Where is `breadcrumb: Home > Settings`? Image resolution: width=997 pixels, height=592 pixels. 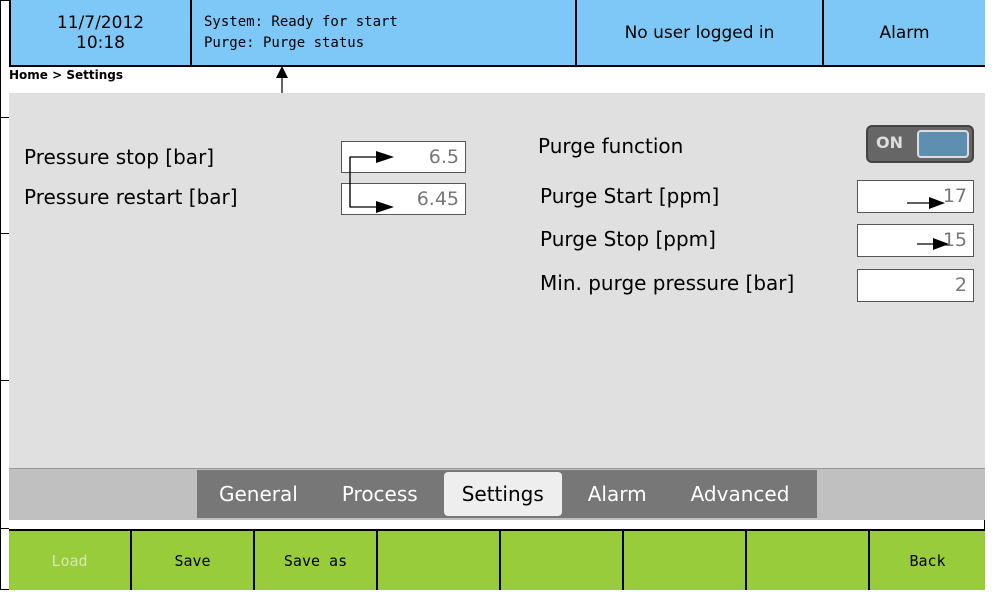 breadcrumb: Home > Settings is located at coordinates (497, 80).